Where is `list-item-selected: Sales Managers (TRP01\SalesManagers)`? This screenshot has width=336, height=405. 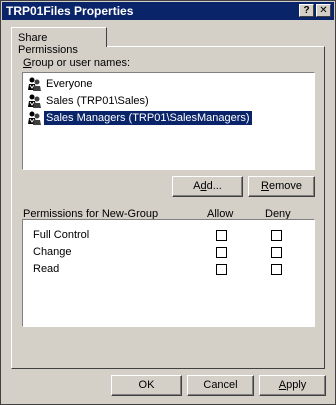 list-item-selected: Sales Managers (TRP01\SalesManagers) is located at coordinates (168, 118).